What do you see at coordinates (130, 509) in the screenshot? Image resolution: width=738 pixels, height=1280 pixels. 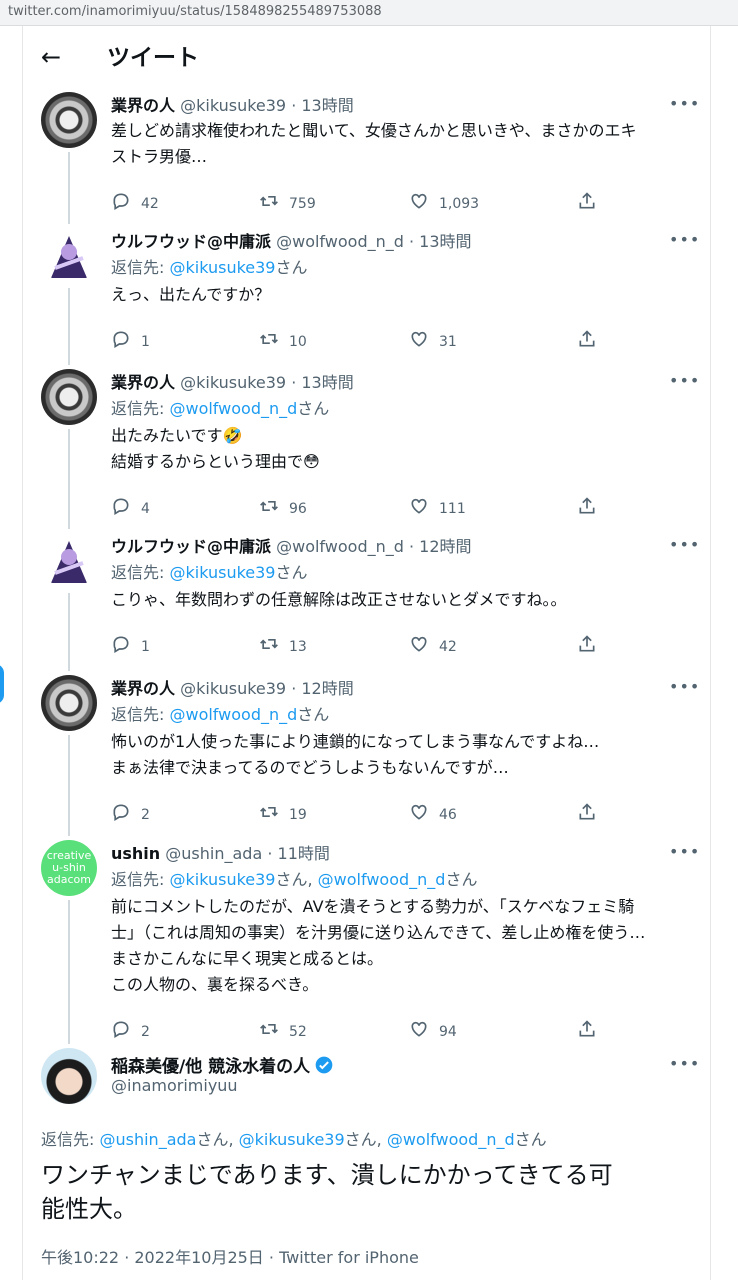 I see `reply-button: 4` at bounding box center [130, 509].